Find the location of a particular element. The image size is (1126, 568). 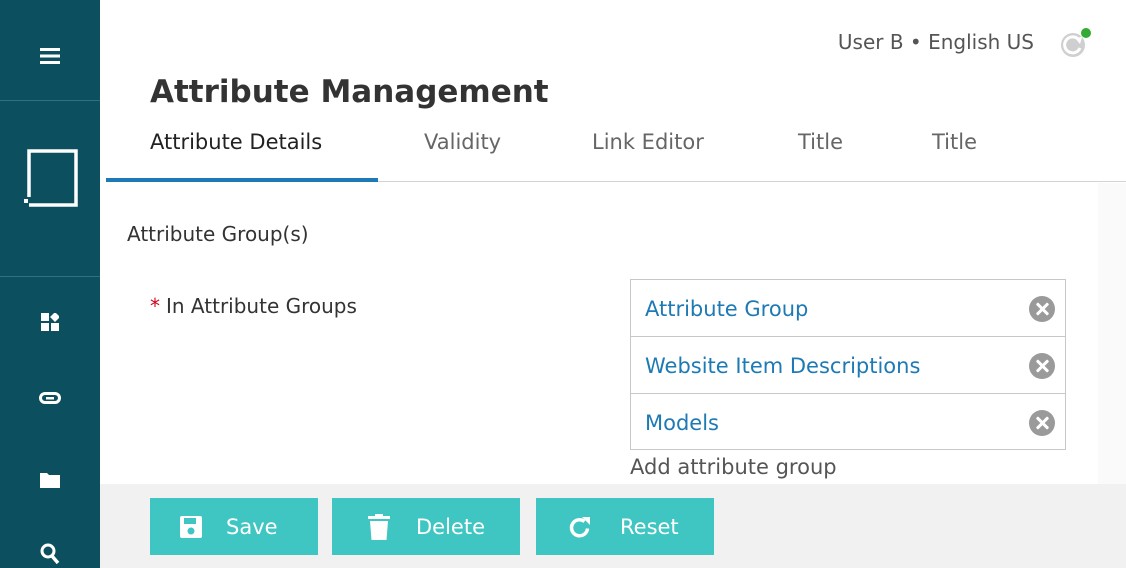

sidebar is located at coordinates (50, 284).